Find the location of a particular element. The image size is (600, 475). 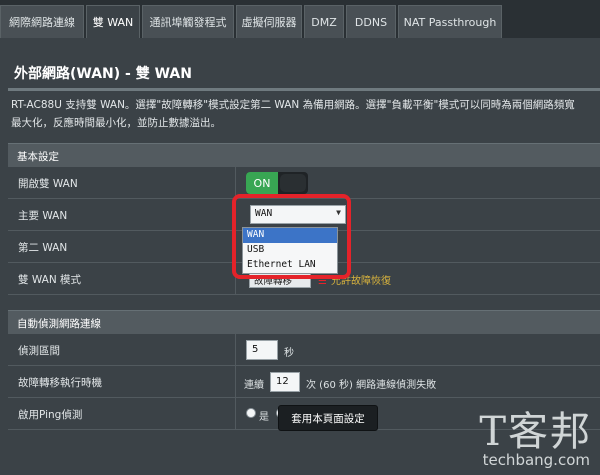

ping-detect-label: 啟用Ping偵測 is located at coordinates (50, 415).